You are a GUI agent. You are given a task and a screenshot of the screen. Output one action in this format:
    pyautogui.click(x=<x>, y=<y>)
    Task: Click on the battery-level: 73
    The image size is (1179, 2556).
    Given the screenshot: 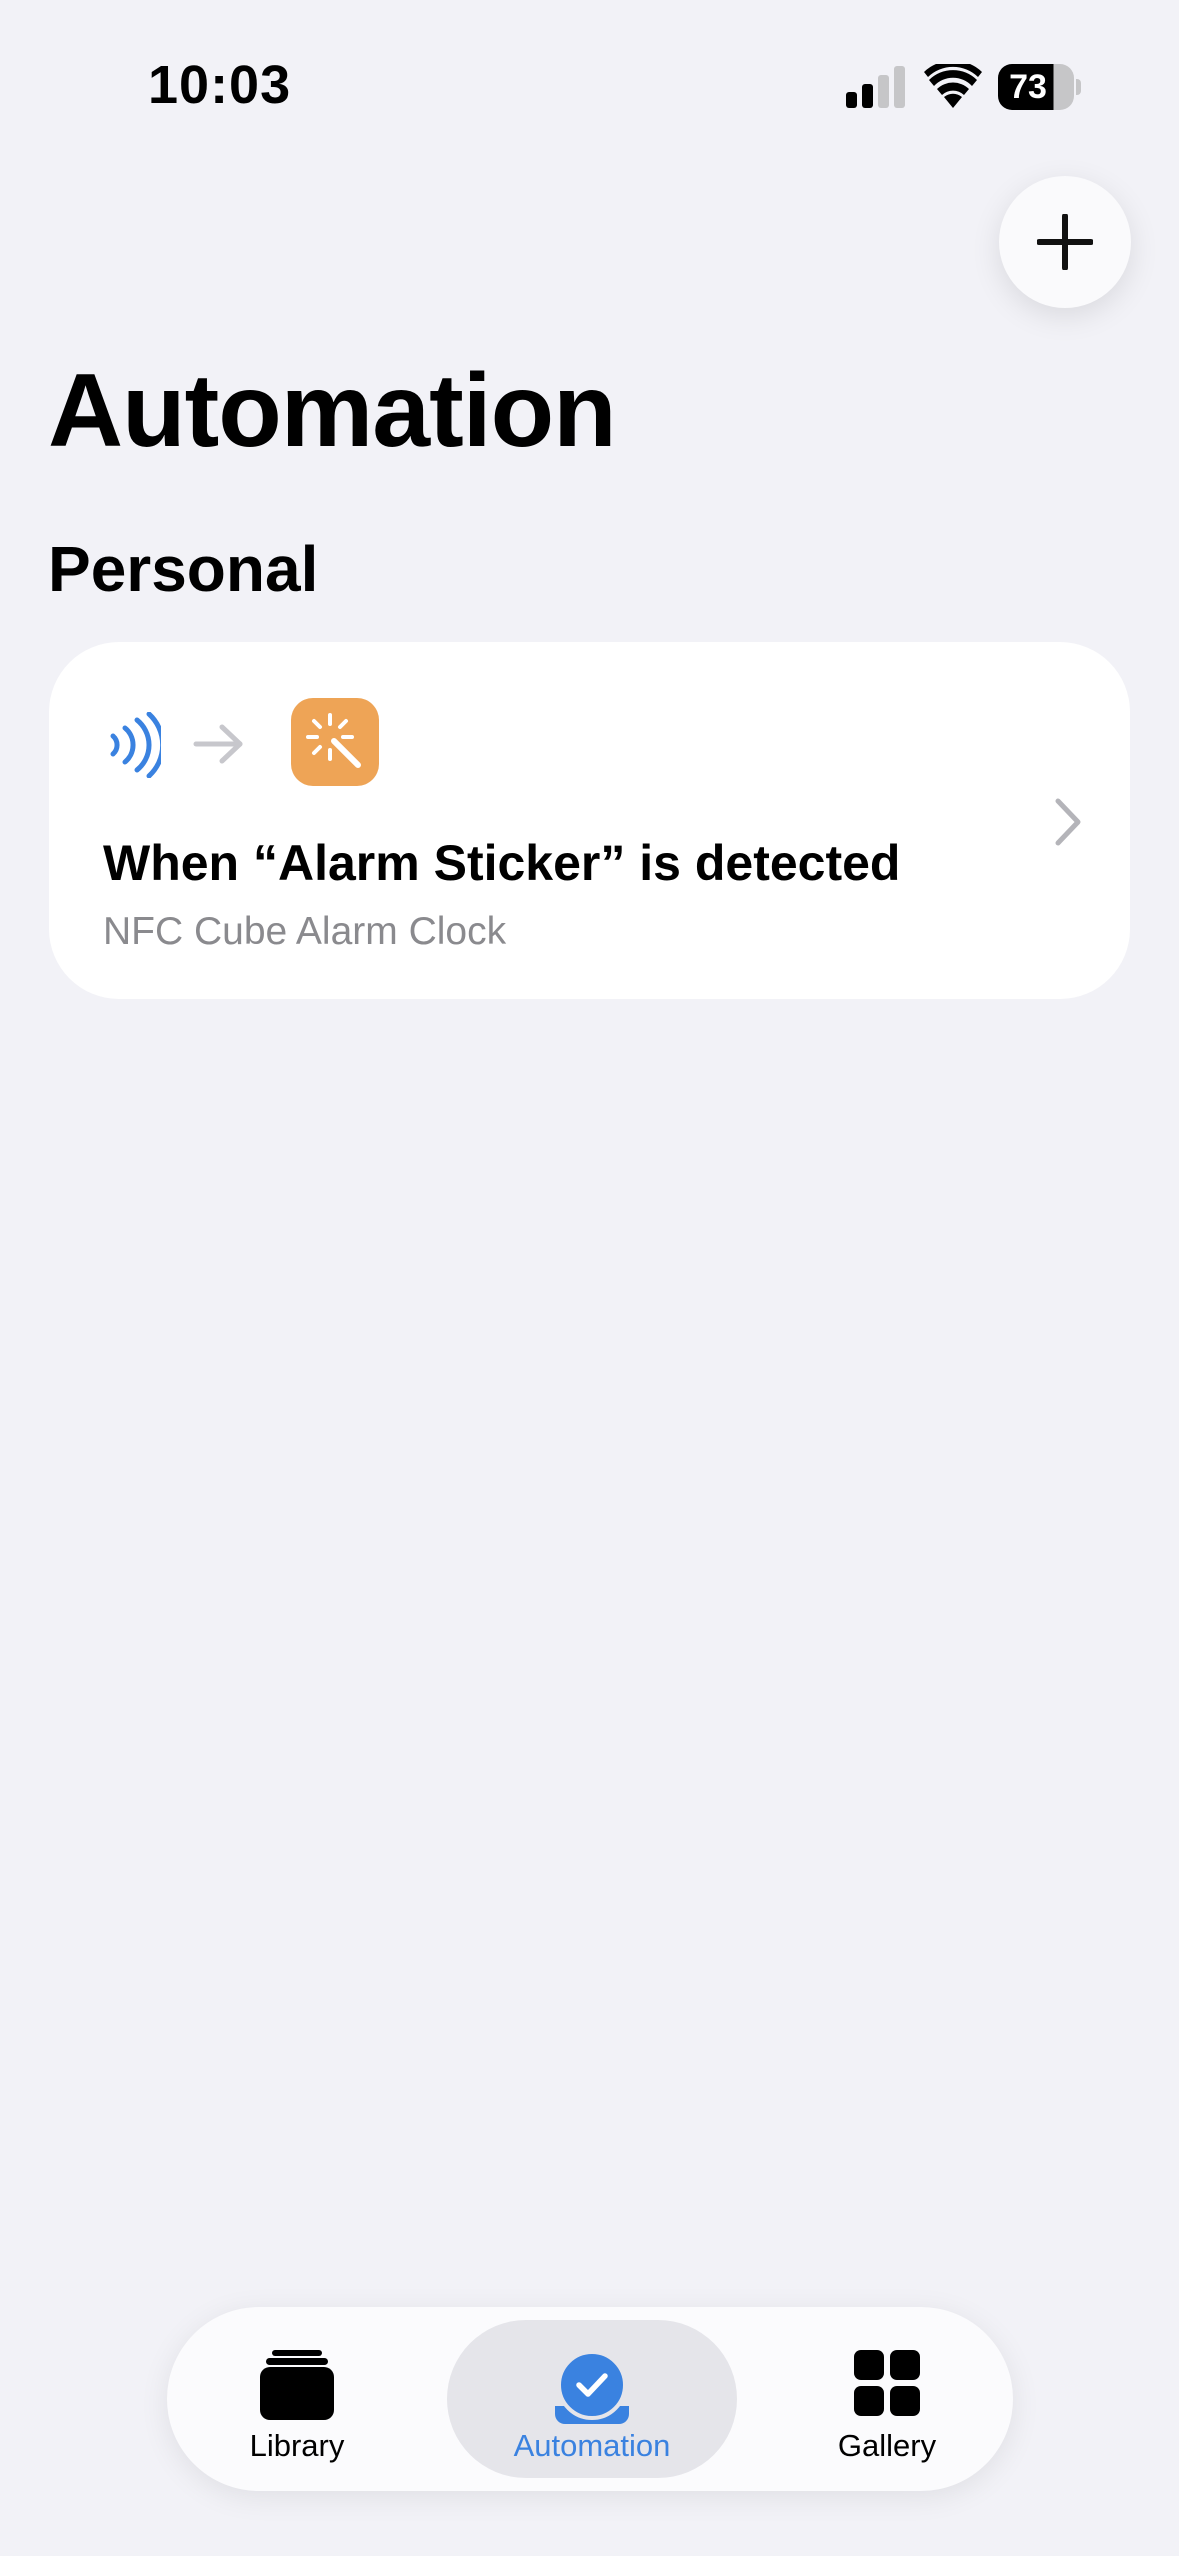 What is the action you would take?
    pyautogui.click(x=1028, y=87)
    